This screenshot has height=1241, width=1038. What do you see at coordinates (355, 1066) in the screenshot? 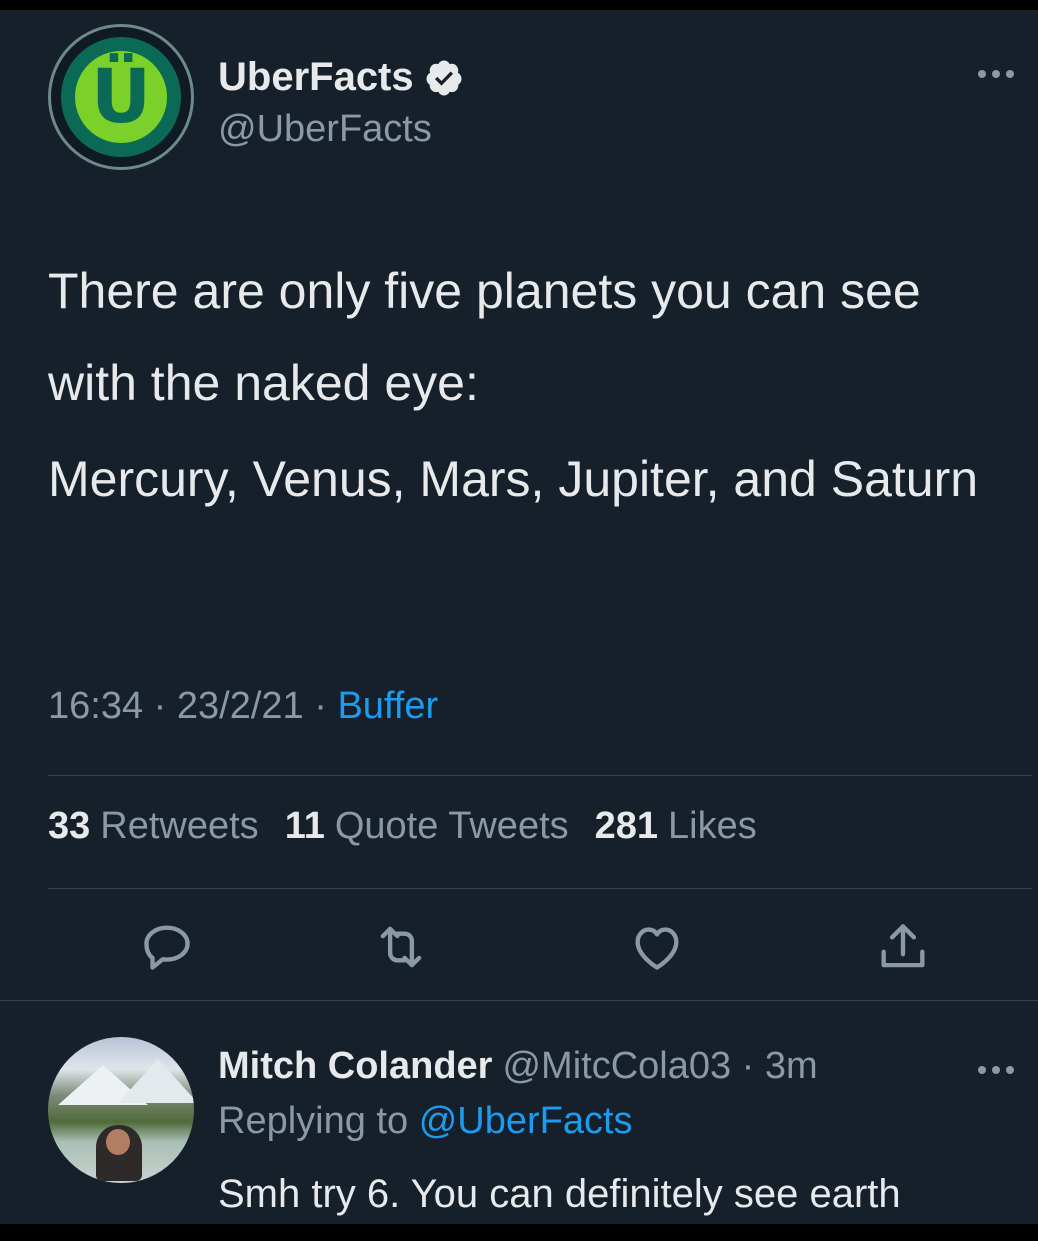
I see `reply-author-name: Mitch Colander` at bounding box center [355, 1066].